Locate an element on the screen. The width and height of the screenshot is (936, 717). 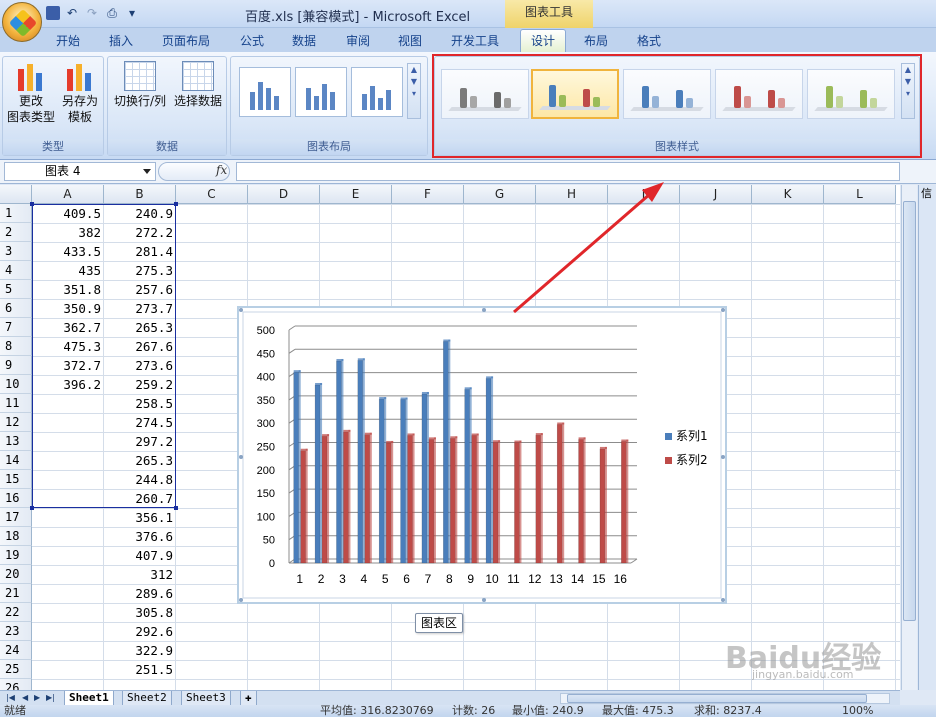
change-chart-type-button: 更改 图表类型 is located at coordinates (31, 93).